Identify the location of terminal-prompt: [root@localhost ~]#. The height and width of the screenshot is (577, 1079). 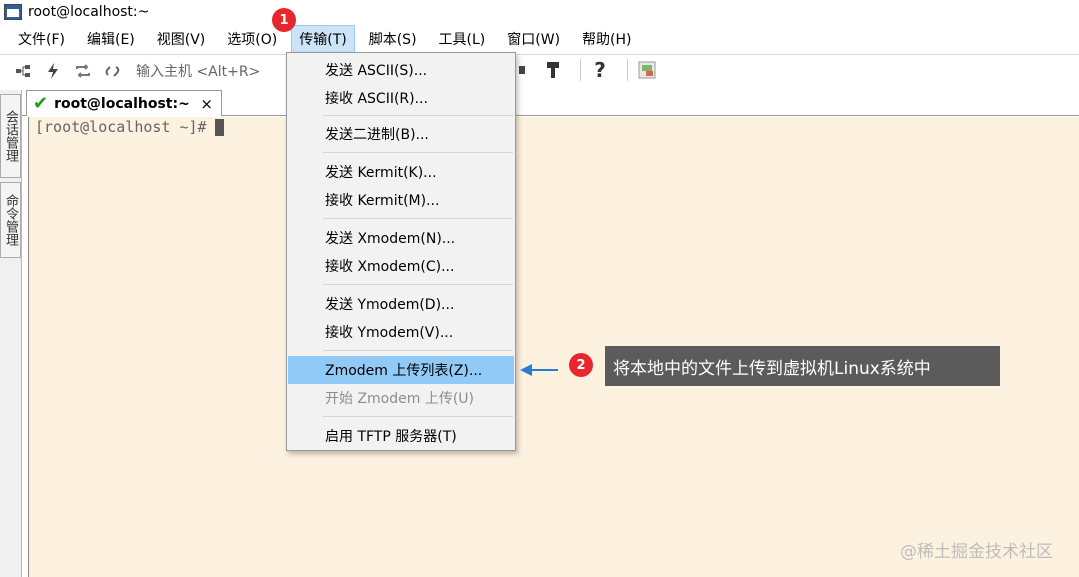
(129, 127).